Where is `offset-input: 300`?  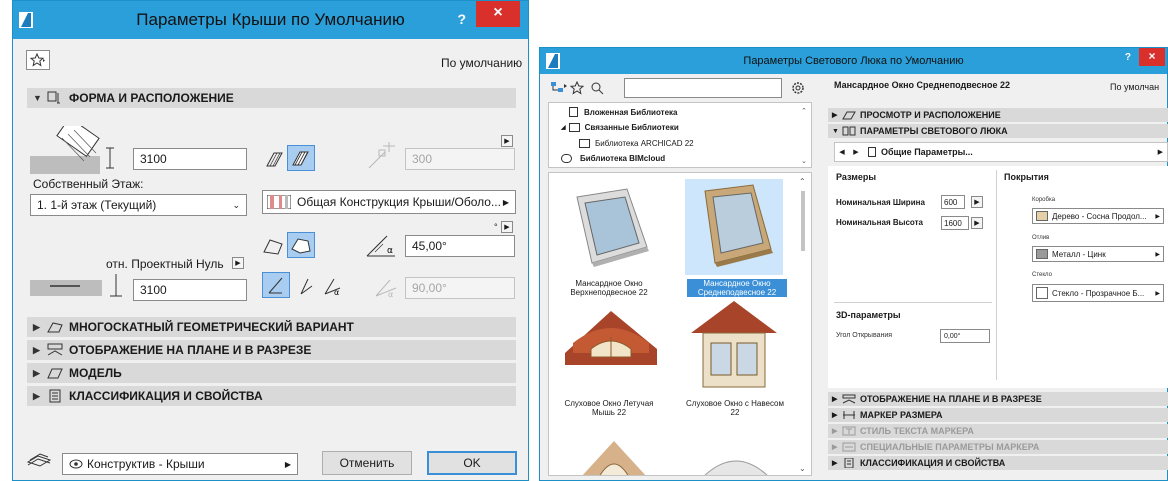
offset-input: 300 is located at coordinates (460, 159).